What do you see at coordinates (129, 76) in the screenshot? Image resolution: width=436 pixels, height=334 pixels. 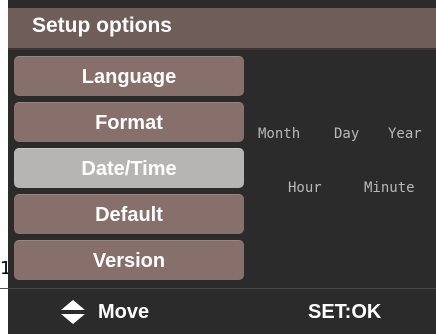 I see `menu-item-language: Language` at bounding box center [129, 76].